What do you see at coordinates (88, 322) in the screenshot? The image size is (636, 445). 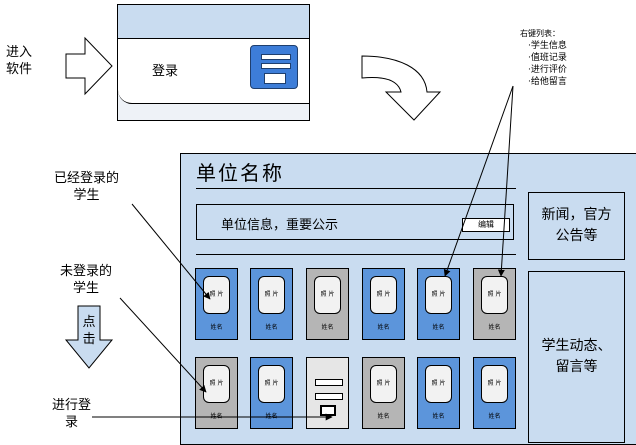 I see `click-label-line1: 点` at bounding box center [88, 322].